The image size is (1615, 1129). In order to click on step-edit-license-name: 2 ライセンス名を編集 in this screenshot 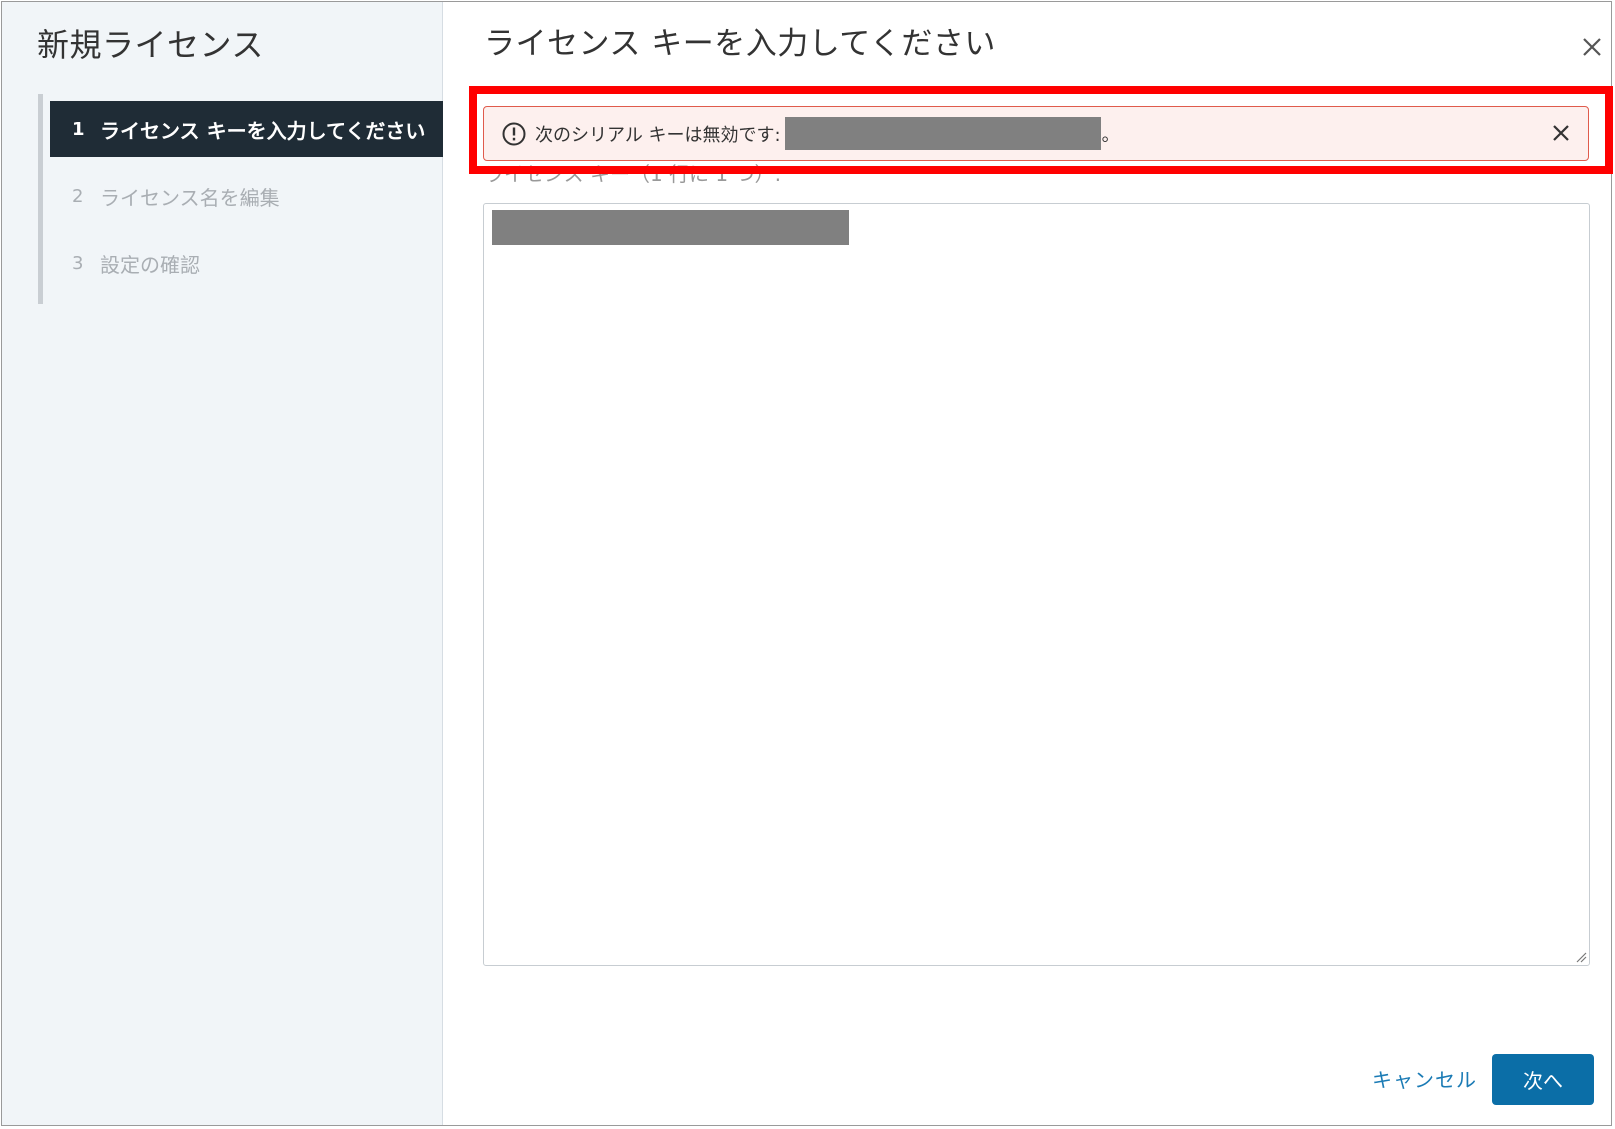, I will do `click(246, 196)`.